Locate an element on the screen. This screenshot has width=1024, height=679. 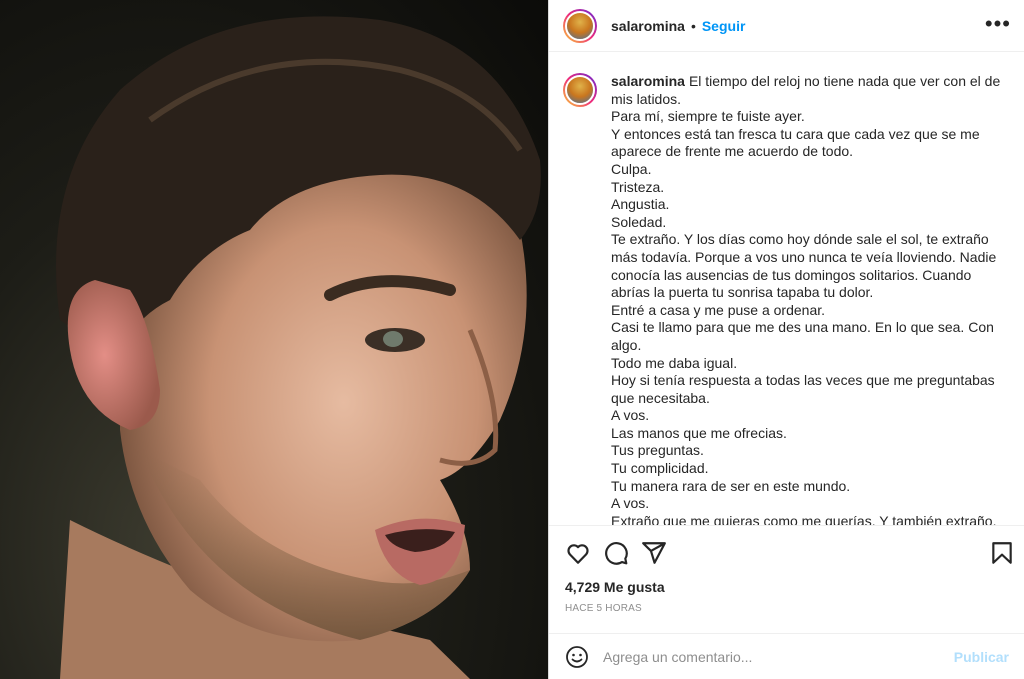
more-options-icon: ••• is located at coordinates (998, 24).